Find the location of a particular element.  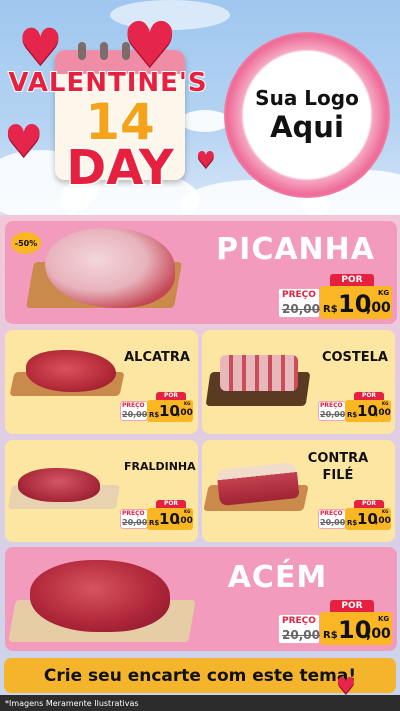

title-day: DAY is located at coordinates (120, 168).